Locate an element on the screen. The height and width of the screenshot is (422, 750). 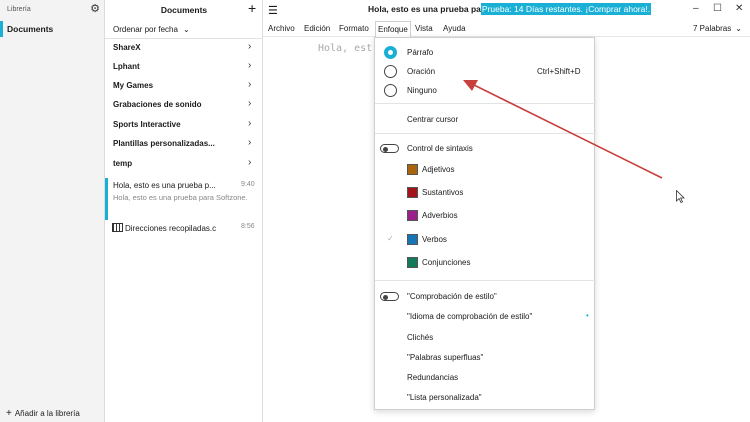
menu-edicion: Edición is located at coordinates (317, 28).